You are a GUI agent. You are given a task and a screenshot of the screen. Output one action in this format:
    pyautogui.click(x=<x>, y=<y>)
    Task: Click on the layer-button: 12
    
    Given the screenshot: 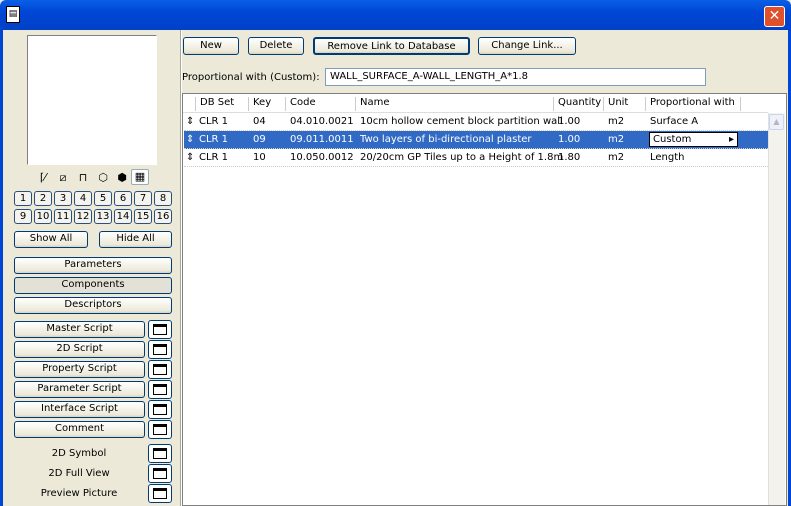 What is the action you would take?
    pyautogui.click(x=83, y=216)
    